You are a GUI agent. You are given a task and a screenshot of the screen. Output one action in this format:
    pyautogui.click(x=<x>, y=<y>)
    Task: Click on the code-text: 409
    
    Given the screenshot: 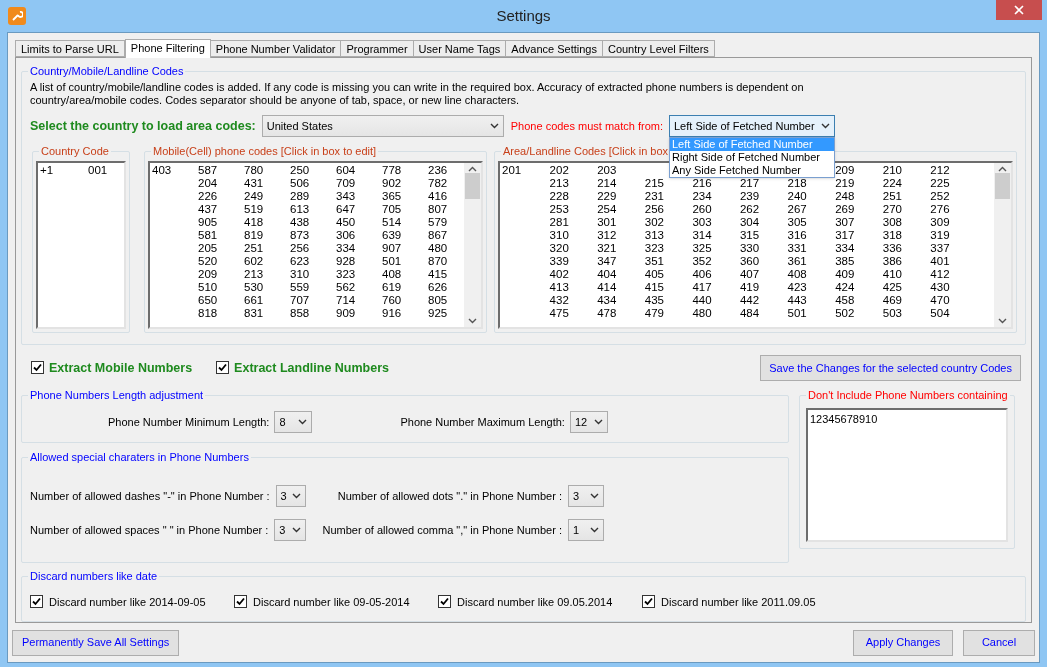 What is the action you would take?
    pyautogui.click(x=845, y=274)
    